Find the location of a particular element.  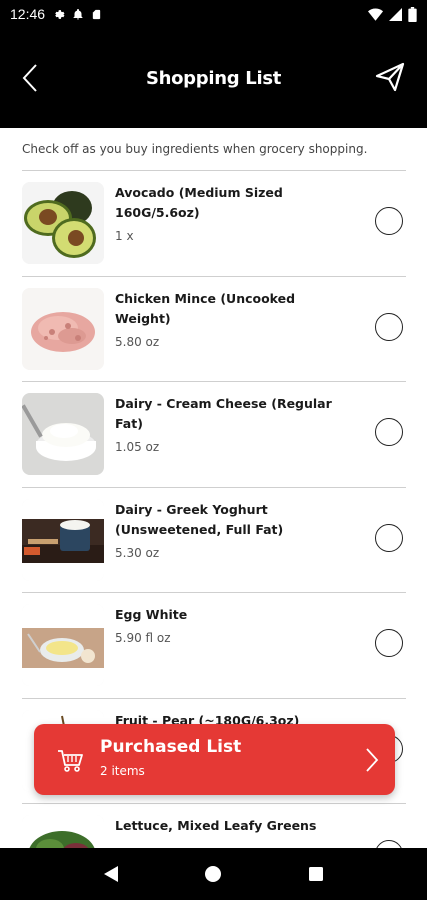

page-title: Shopping List is located at coordinates (213, 78).